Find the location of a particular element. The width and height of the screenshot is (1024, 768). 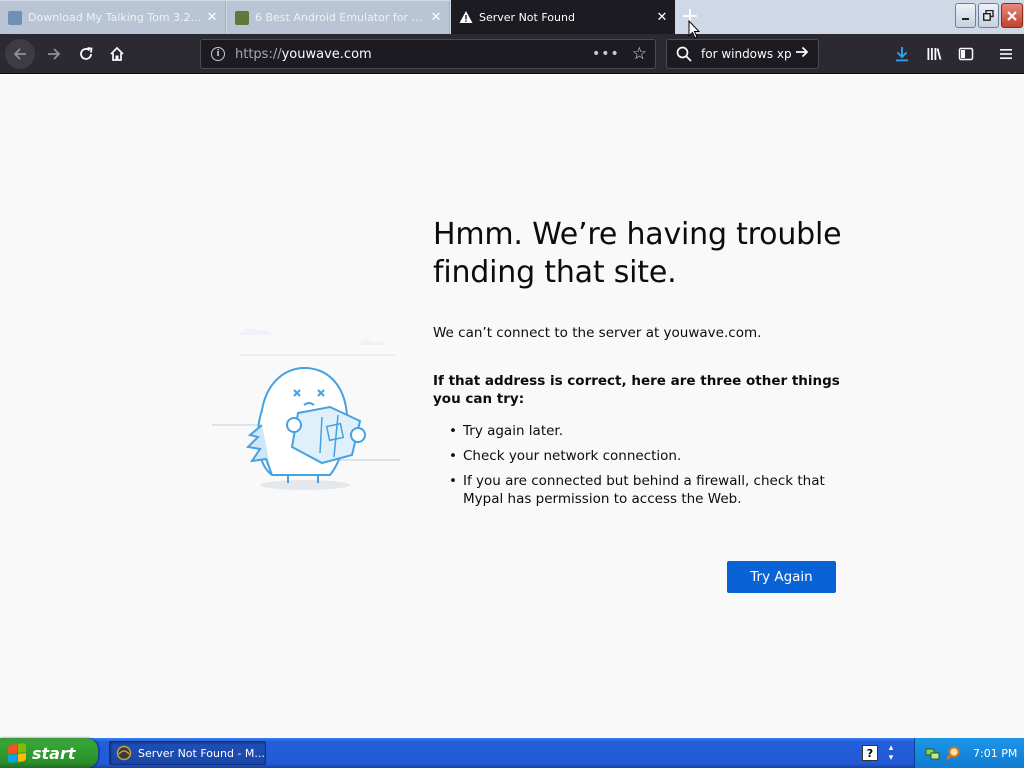

search-bar: for windows xp is located at coordinates (742, 54).